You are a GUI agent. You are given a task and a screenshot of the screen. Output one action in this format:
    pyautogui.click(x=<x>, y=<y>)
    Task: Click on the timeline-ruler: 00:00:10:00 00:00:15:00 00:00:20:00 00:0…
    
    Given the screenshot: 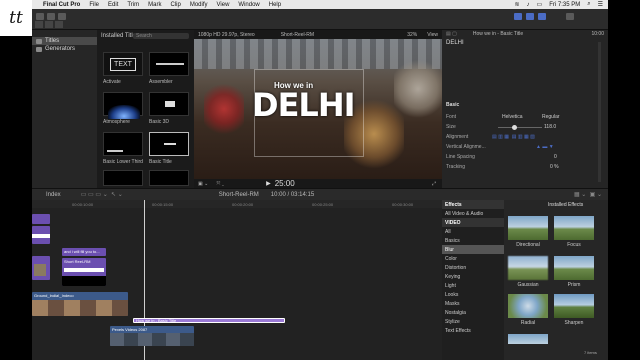 What is the action you would take?
    pyautogui.click(x=237, y=204)
    